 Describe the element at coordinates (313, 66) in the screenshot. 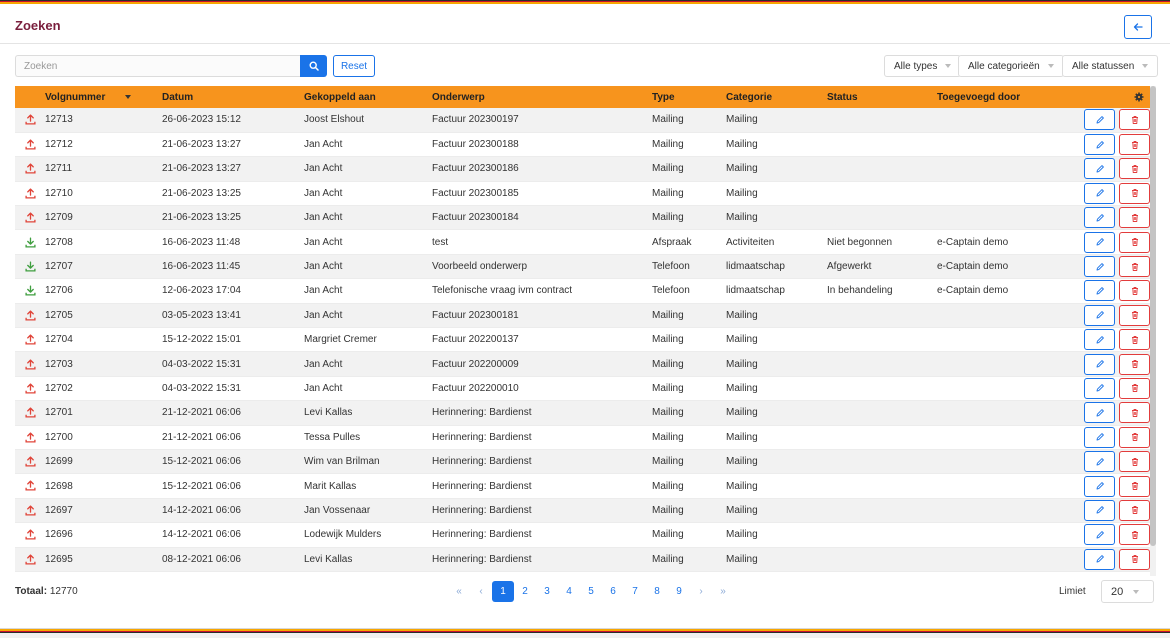

I see `search-button` at that location.